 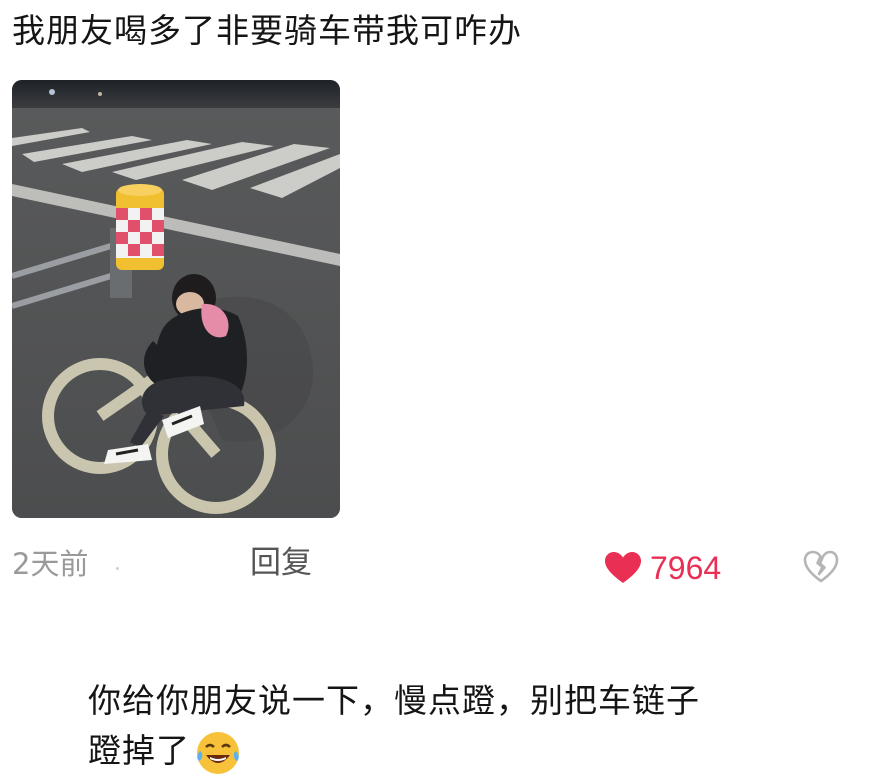 What do you see at coordinates (686, 568) in the screenshot?
I see `like-count: 7964` at bounding box center [686, 568].